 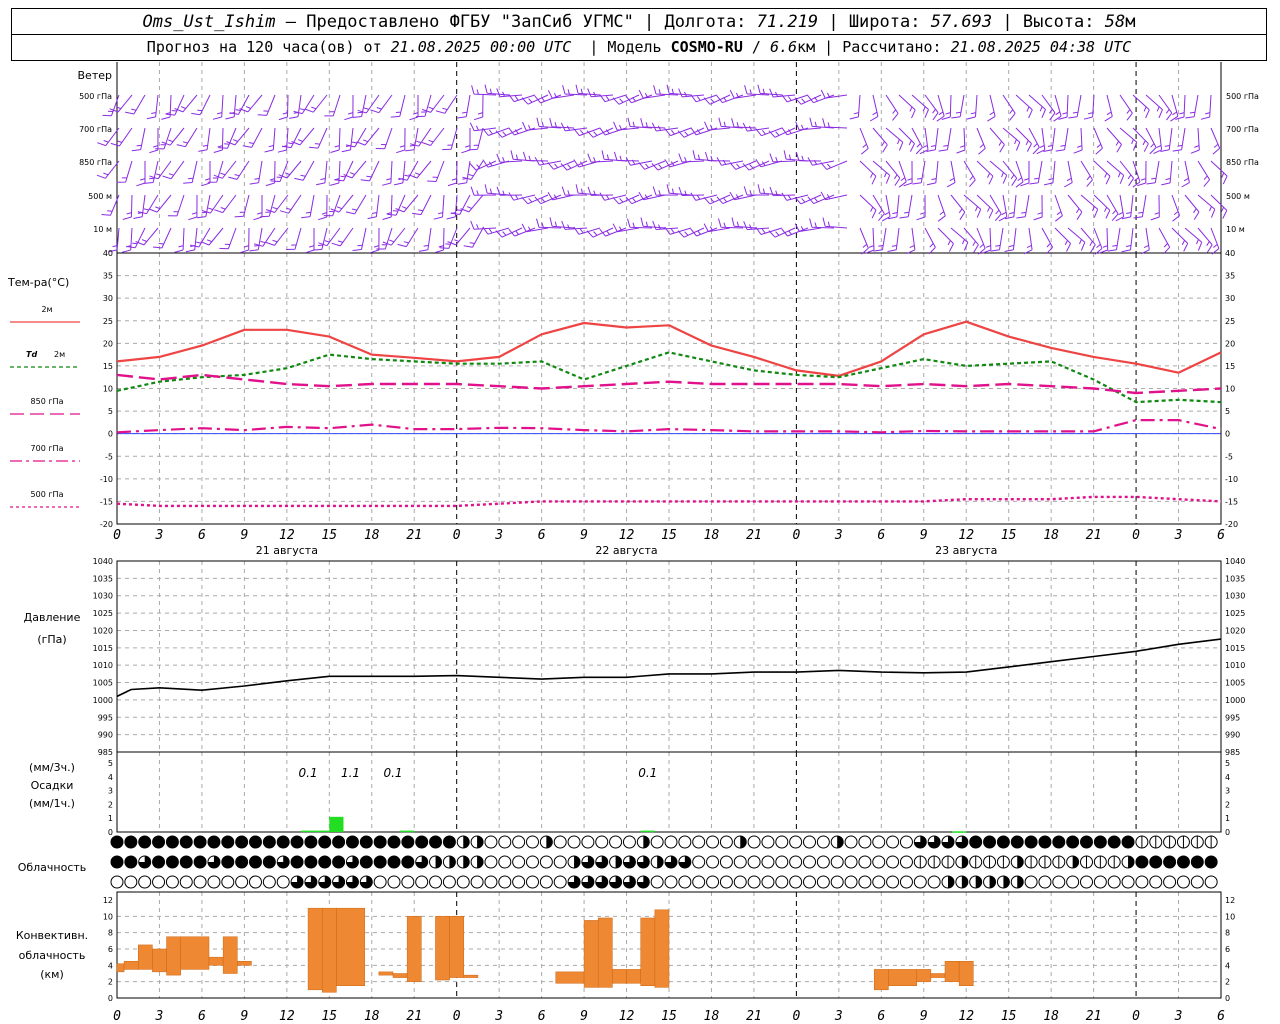 What do you see at coordinates (95, 129) in the screenshot?
I see `wind-level-left: 700 гПа` at bounding box center [95, 129].